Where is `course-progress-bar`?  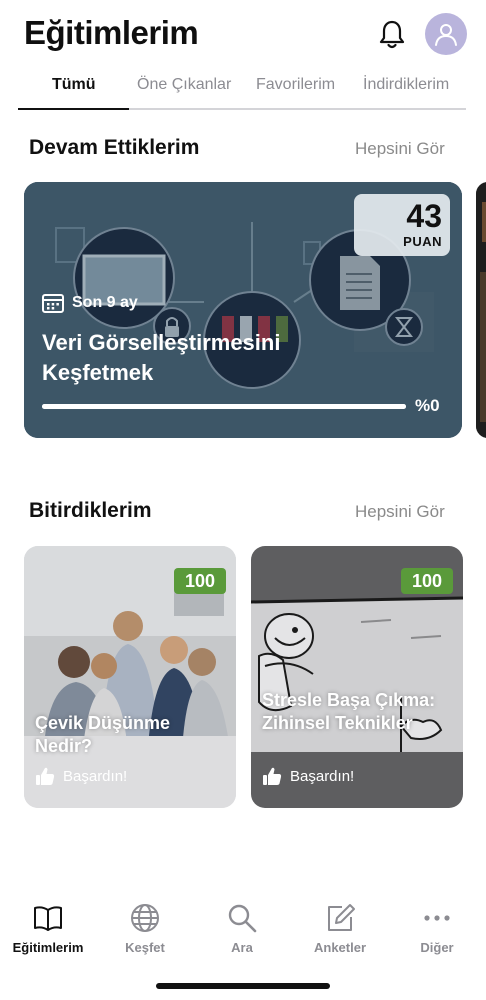
course-progress-bar is located at coordinates (224, 406).